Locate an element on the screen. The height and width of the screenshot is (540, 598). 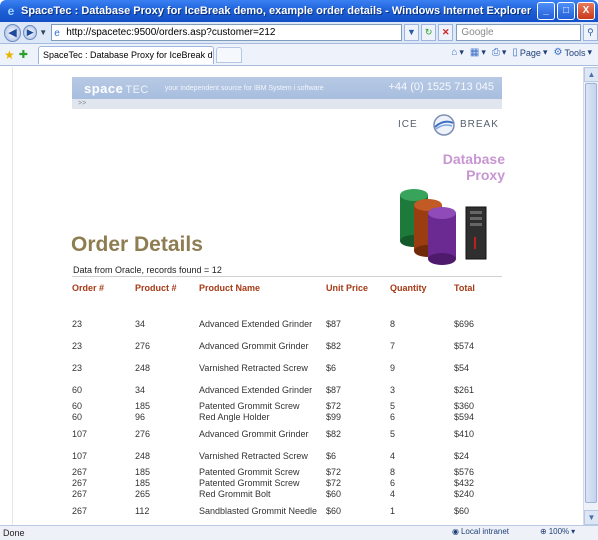
stop-button: ✕ is located at coordinates (446, 32).